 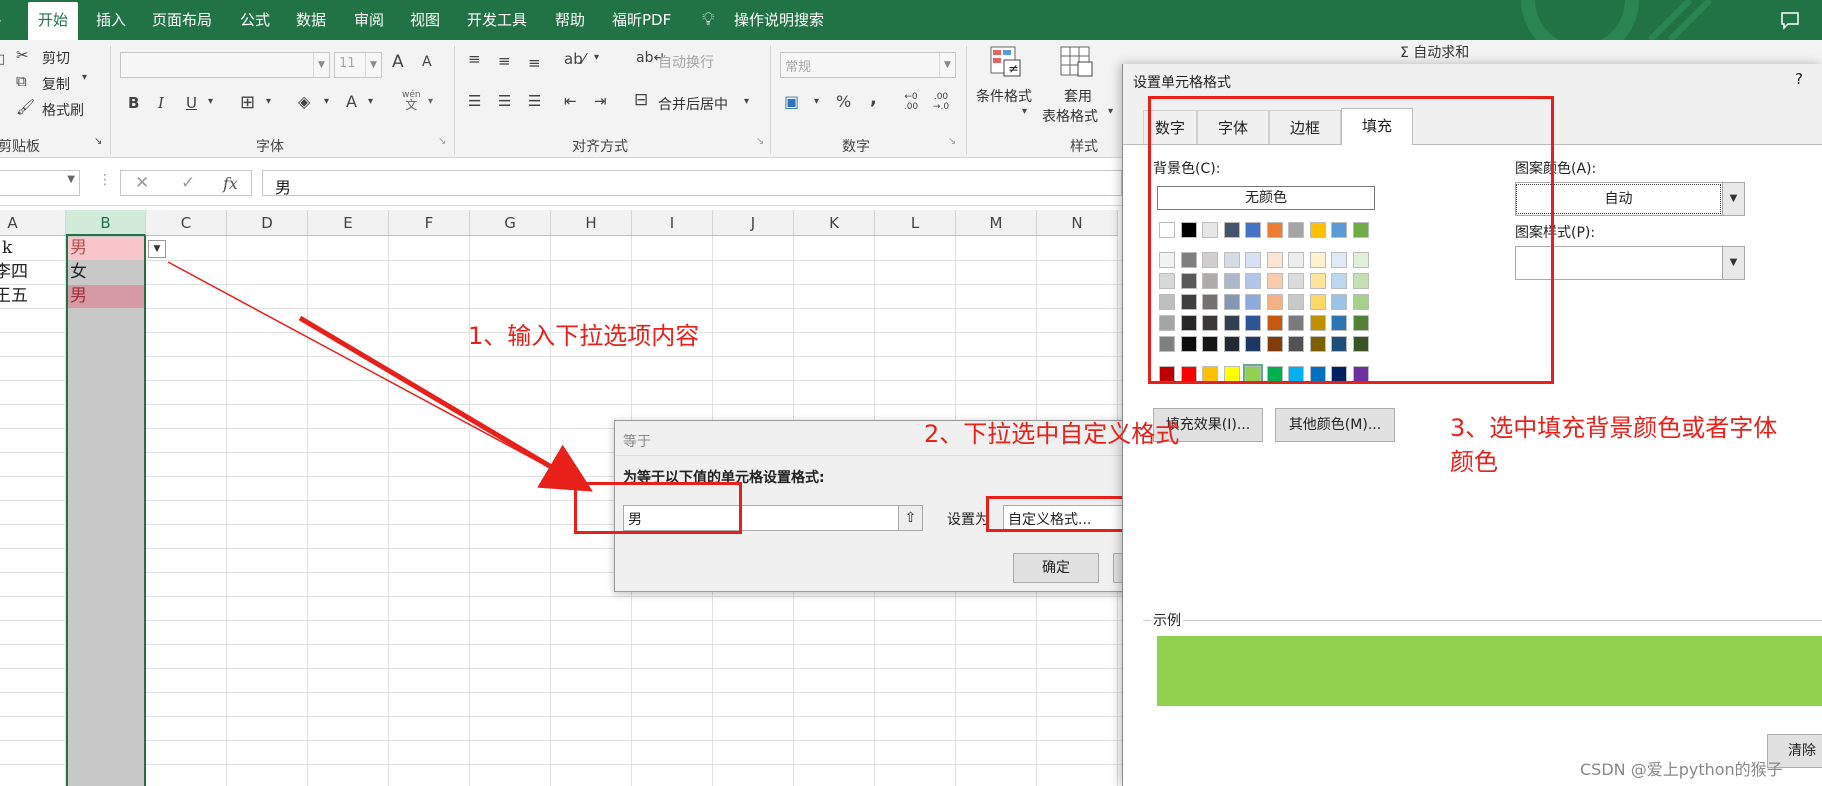 What do you see at coordinates (76, 296) in the screenshot?
I see `cell-b3: 男` at bounding box center [76, 296].